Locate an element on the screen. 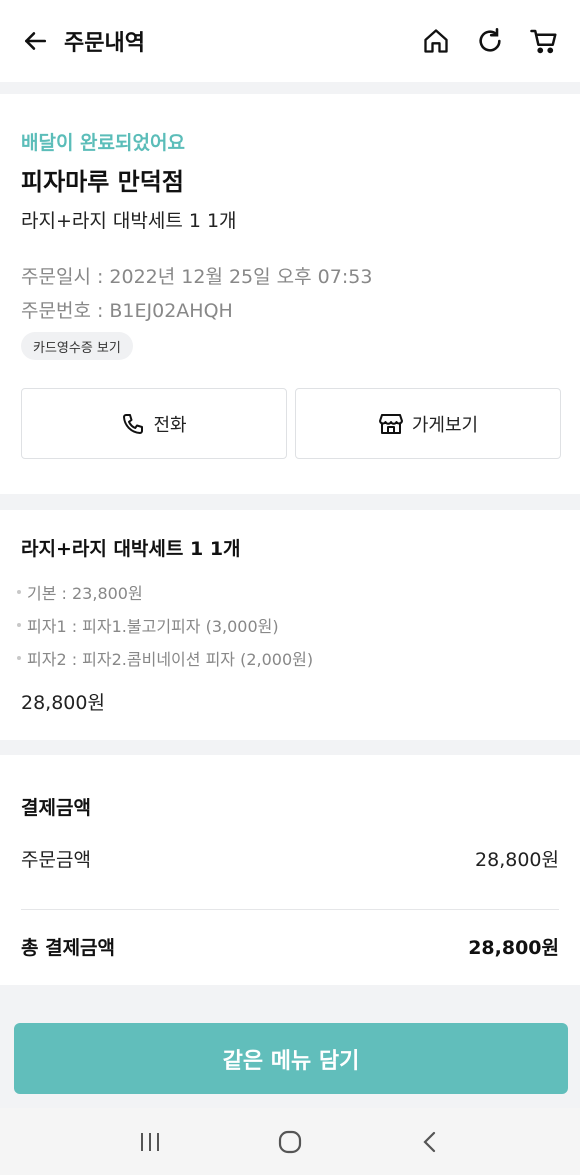 The image size is (580, 1175). order-number: 주문번호 : B1EJ02AHQH is located at coordinates (127, 311).